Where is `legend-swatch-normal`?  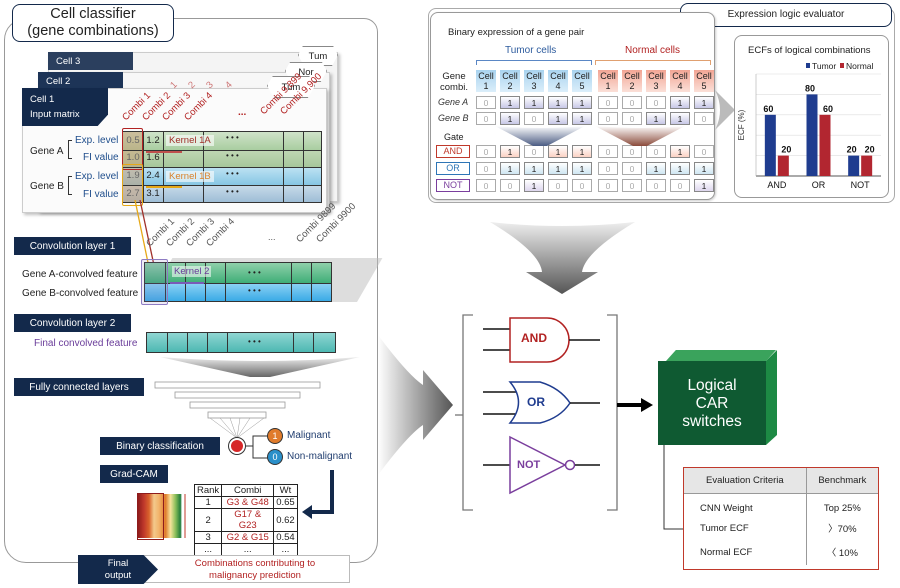 legend-swatch-normal is located at coordinates (842, 65).